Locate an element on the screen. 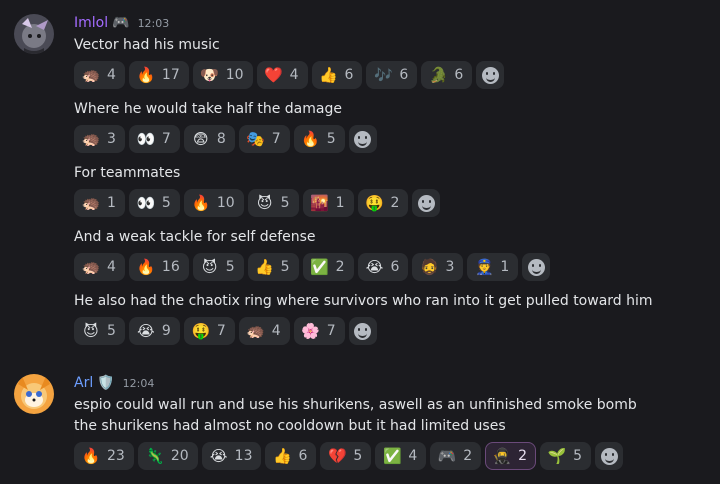  reaction-bar: 😈 5 😭 9 🤑 7 🦔 4 🌸 7 is located at coordinates (225, 331).